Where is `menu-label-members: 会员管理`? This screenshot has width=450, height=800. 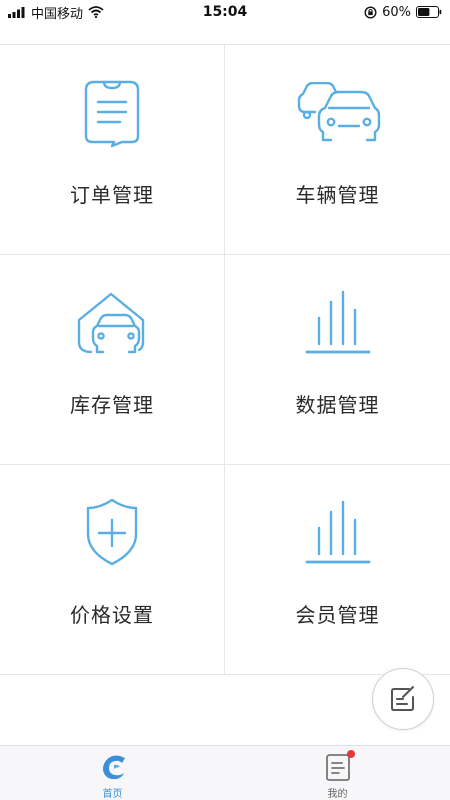
menu-label-members: 会员管理 is located at coordinates (337, 615).